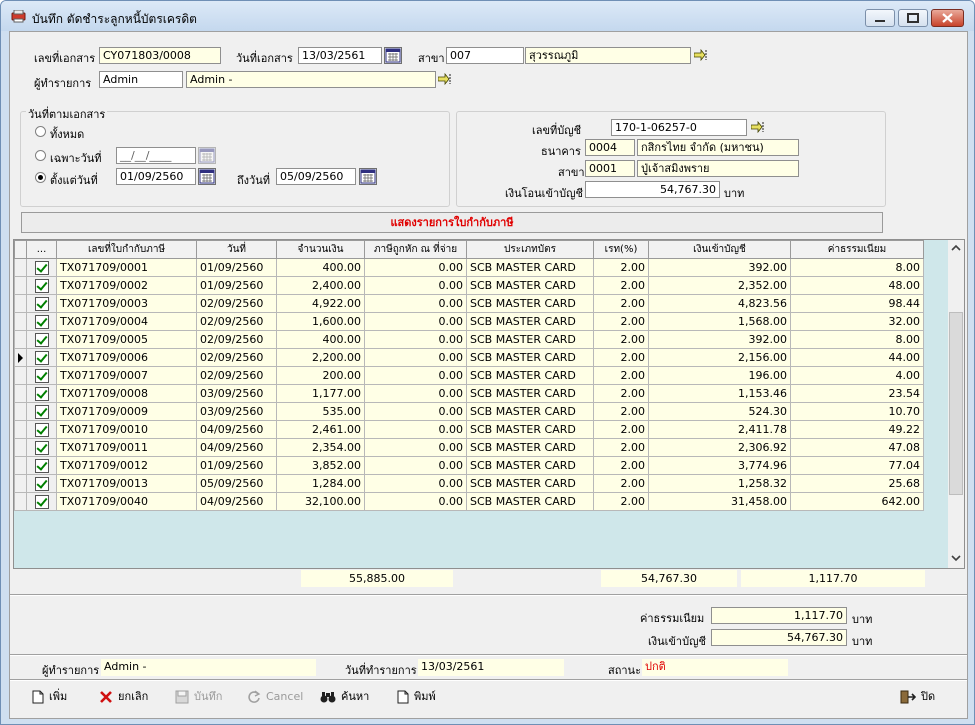 Image resolution: width=975 pixels, height=725 pixels. Describe the element at coordinates (621, 249) in the screenshot. I see `grid-header-rate: เรท(%)` at that location.